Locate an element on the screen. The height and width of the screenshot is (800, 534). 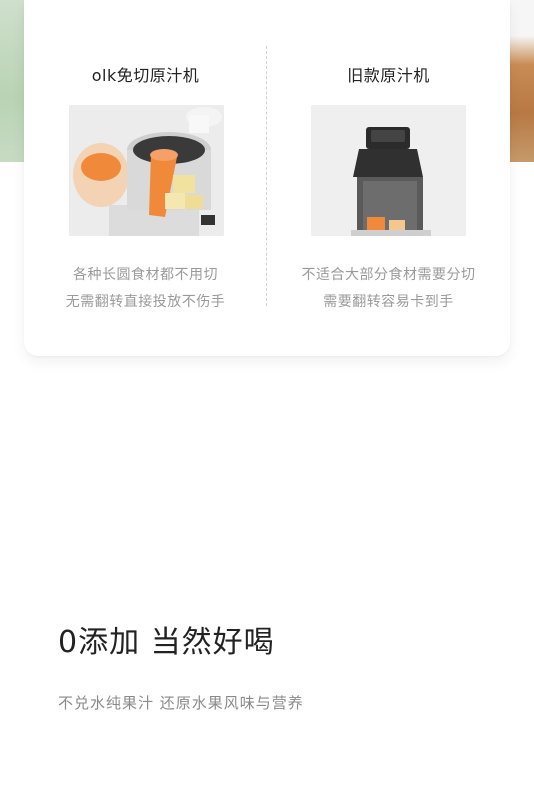
new-juicer-desc-line-2: 无需翻转直接投放不伤手 is located at coordinates (145, 302).